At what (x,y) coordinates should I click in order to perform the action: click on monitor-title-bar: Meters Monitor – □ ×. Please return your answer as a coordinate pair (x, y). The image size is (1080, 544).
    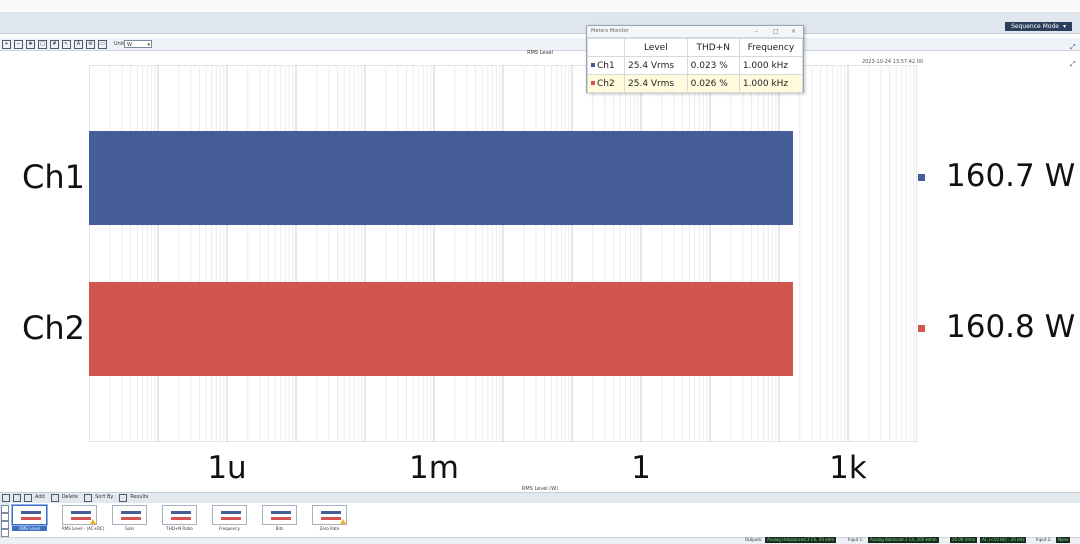
    Looking at the image, I should click on (695, 32).